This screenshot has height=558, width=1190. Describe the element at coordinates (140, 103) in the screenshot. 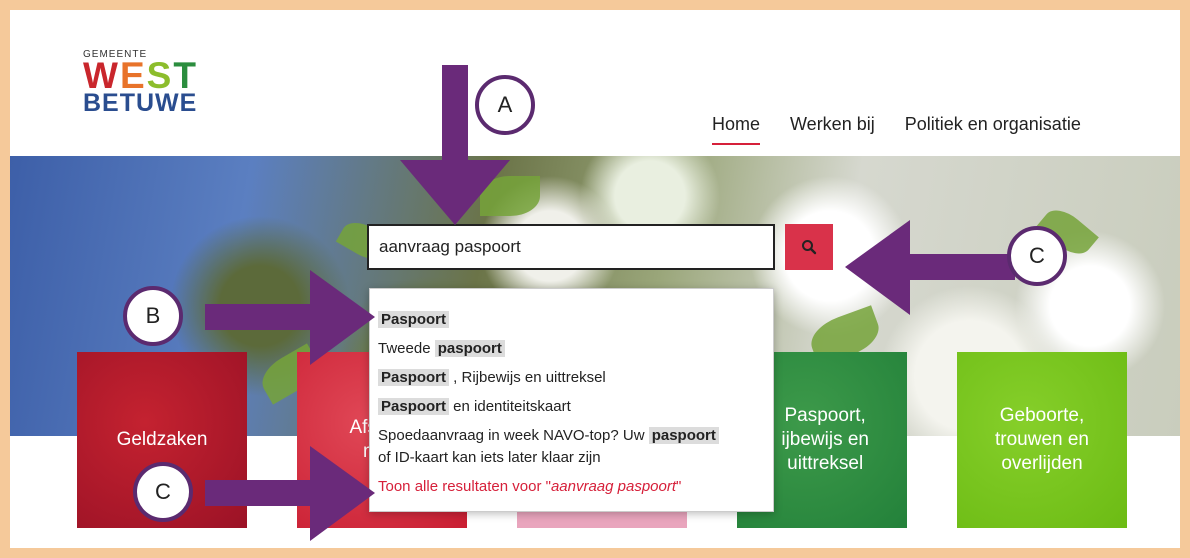

I see `logo-betuwe: BETUWE` at that location.